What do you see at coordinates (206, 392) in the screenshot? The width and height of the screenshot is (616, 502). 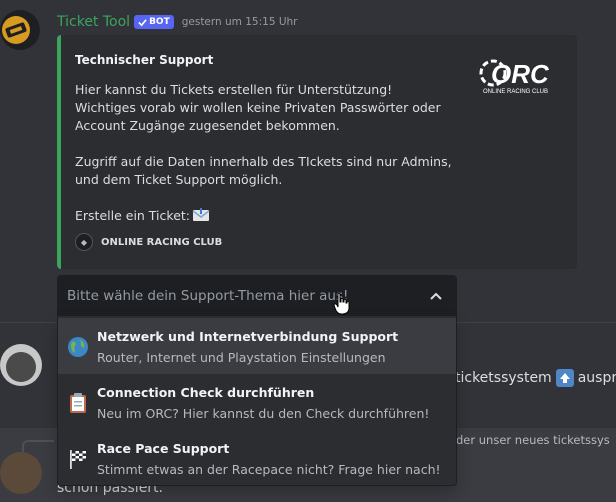 I see `option-label: Connection Check durchführen` at bounding box center [206, 392].